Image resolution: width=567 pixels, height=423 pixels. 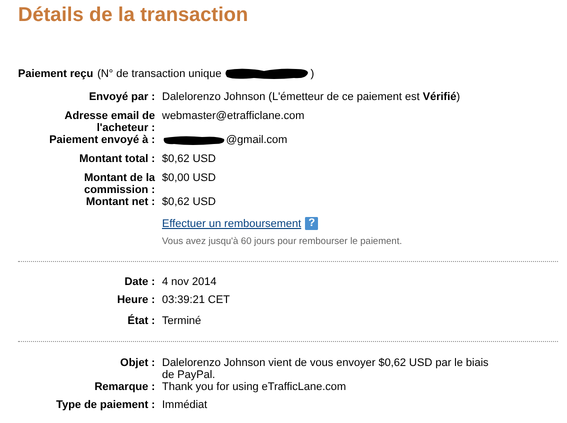 I want to click on field-value: 03:39:21 CET, so click(x=196, y=300).